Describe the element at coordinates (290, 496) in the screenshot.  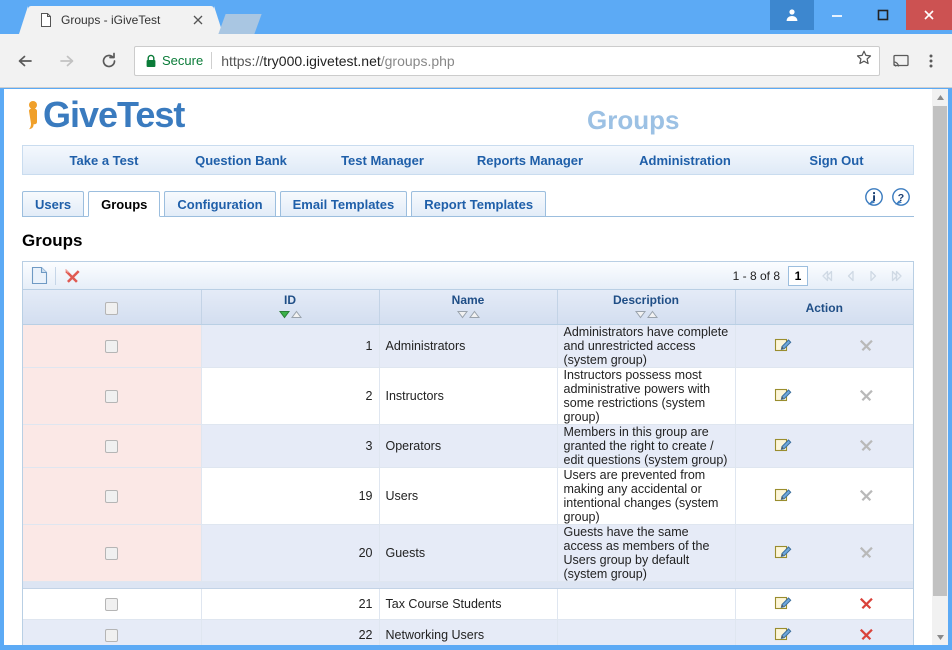
I see `cell-id: 19` at that location.